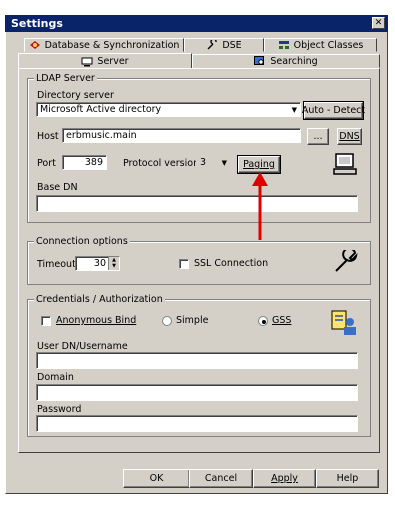  What do you see at coordinates (168, 109) in the screenshot?
I see `directory-server-select: Microsoft Active directory ▼` at bounding box center [168, 109].